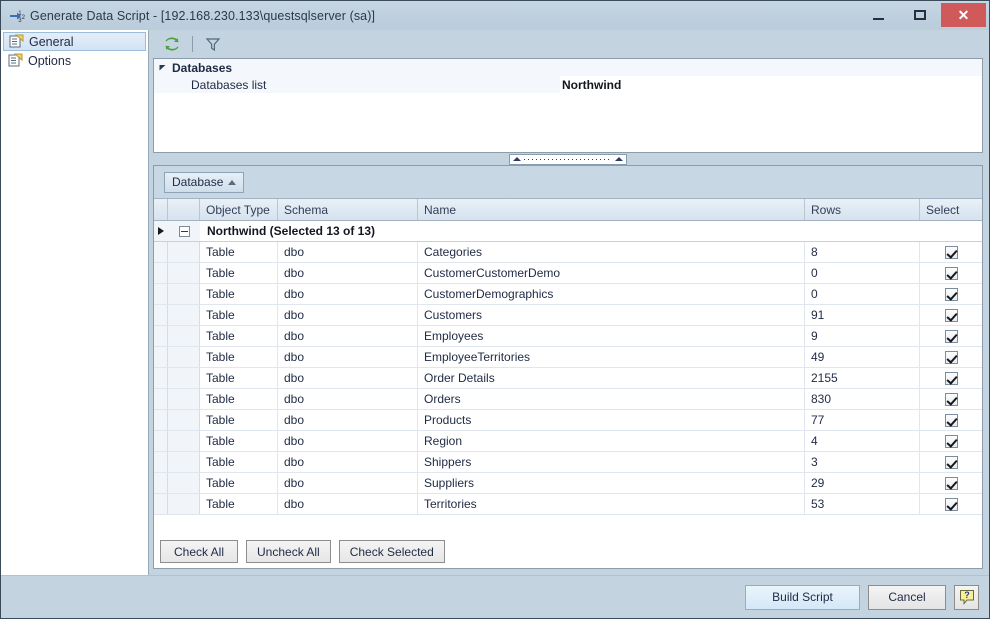  What do you see at coordinates (568, 182) in the screenshot?
I see `group-by-bar: Database` at bounding box center [568, 182].